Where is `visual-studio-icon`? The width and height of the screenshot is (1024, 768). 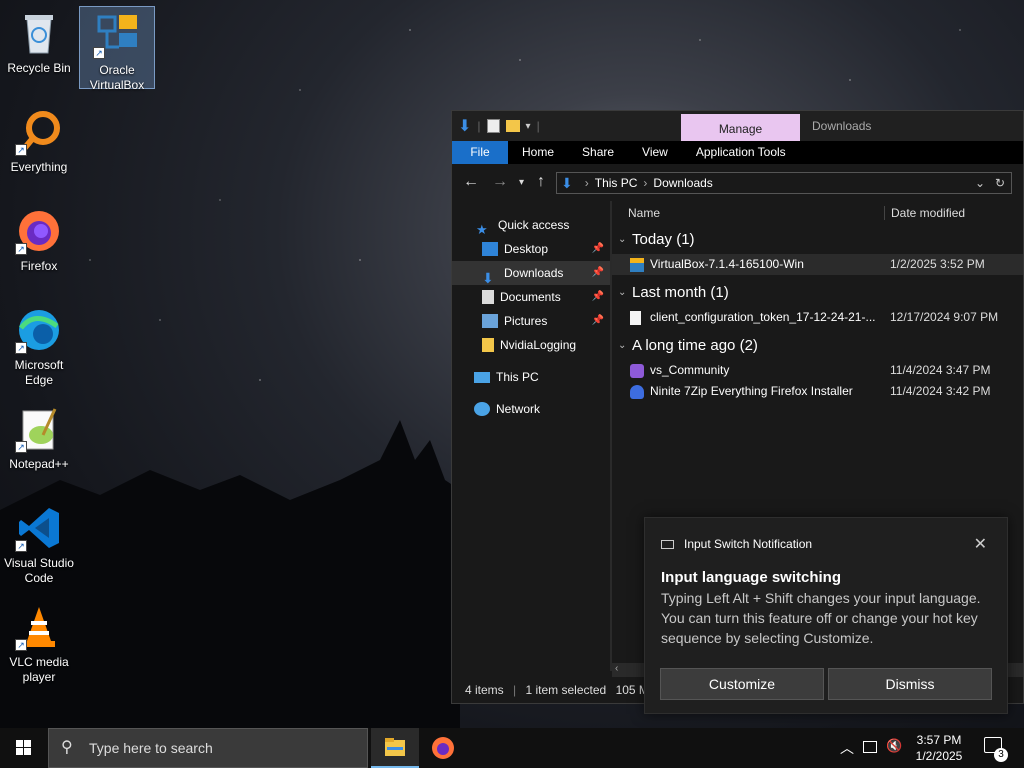 visual-studio-icon is located at coordinates (637, 371).